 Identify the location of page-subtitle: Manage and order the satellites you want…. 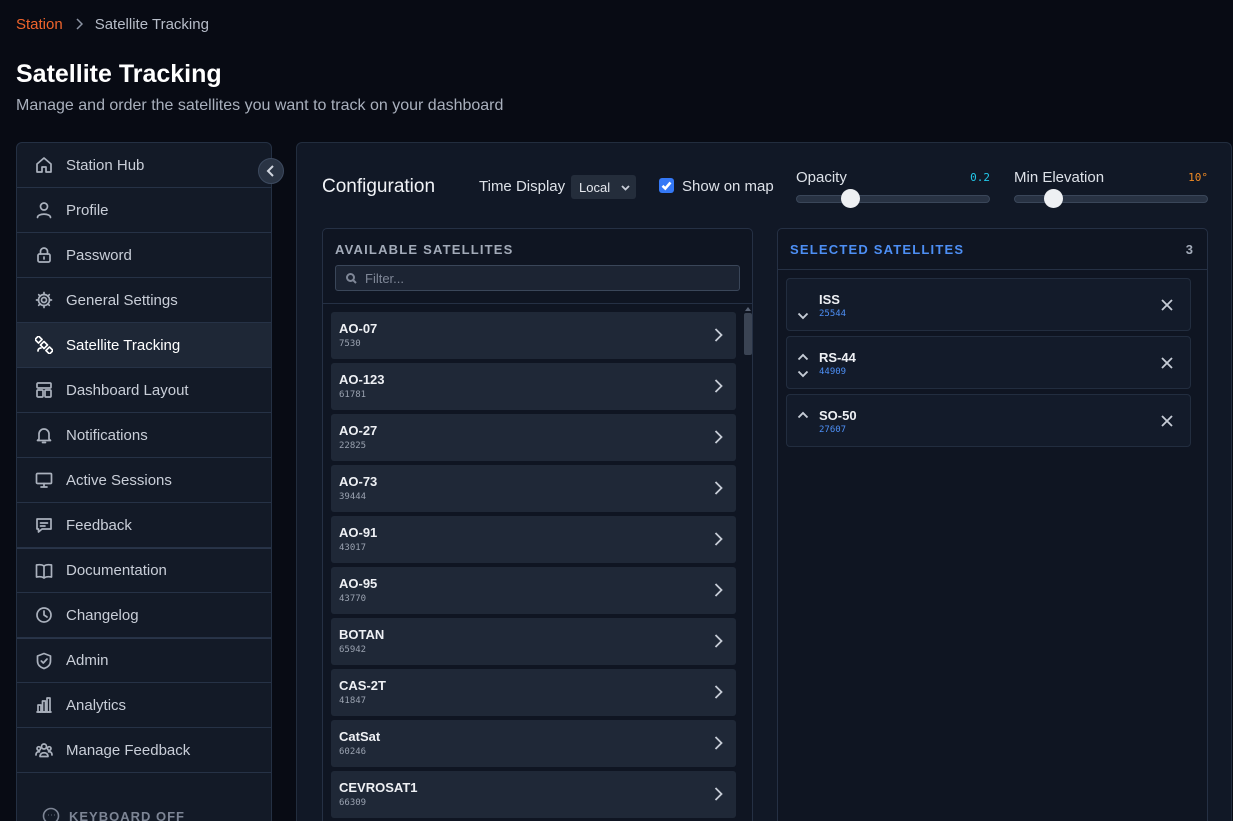
(260, 105).